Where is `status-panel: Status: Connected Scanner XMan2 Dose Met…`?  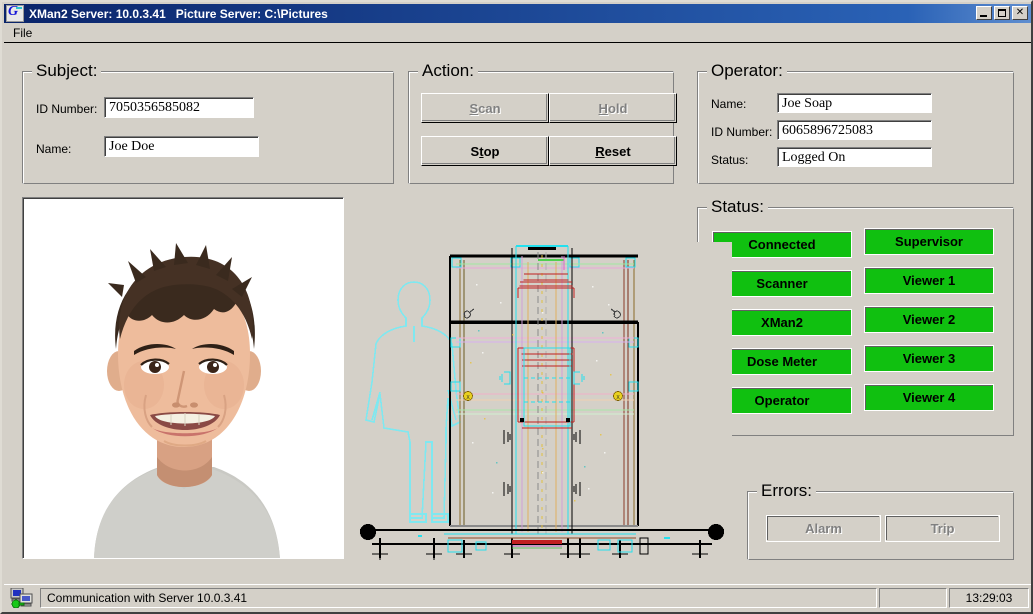
status-panel: Status: Connected Scanner XMan2 Dose Met… is located at coordinates (855, 317).